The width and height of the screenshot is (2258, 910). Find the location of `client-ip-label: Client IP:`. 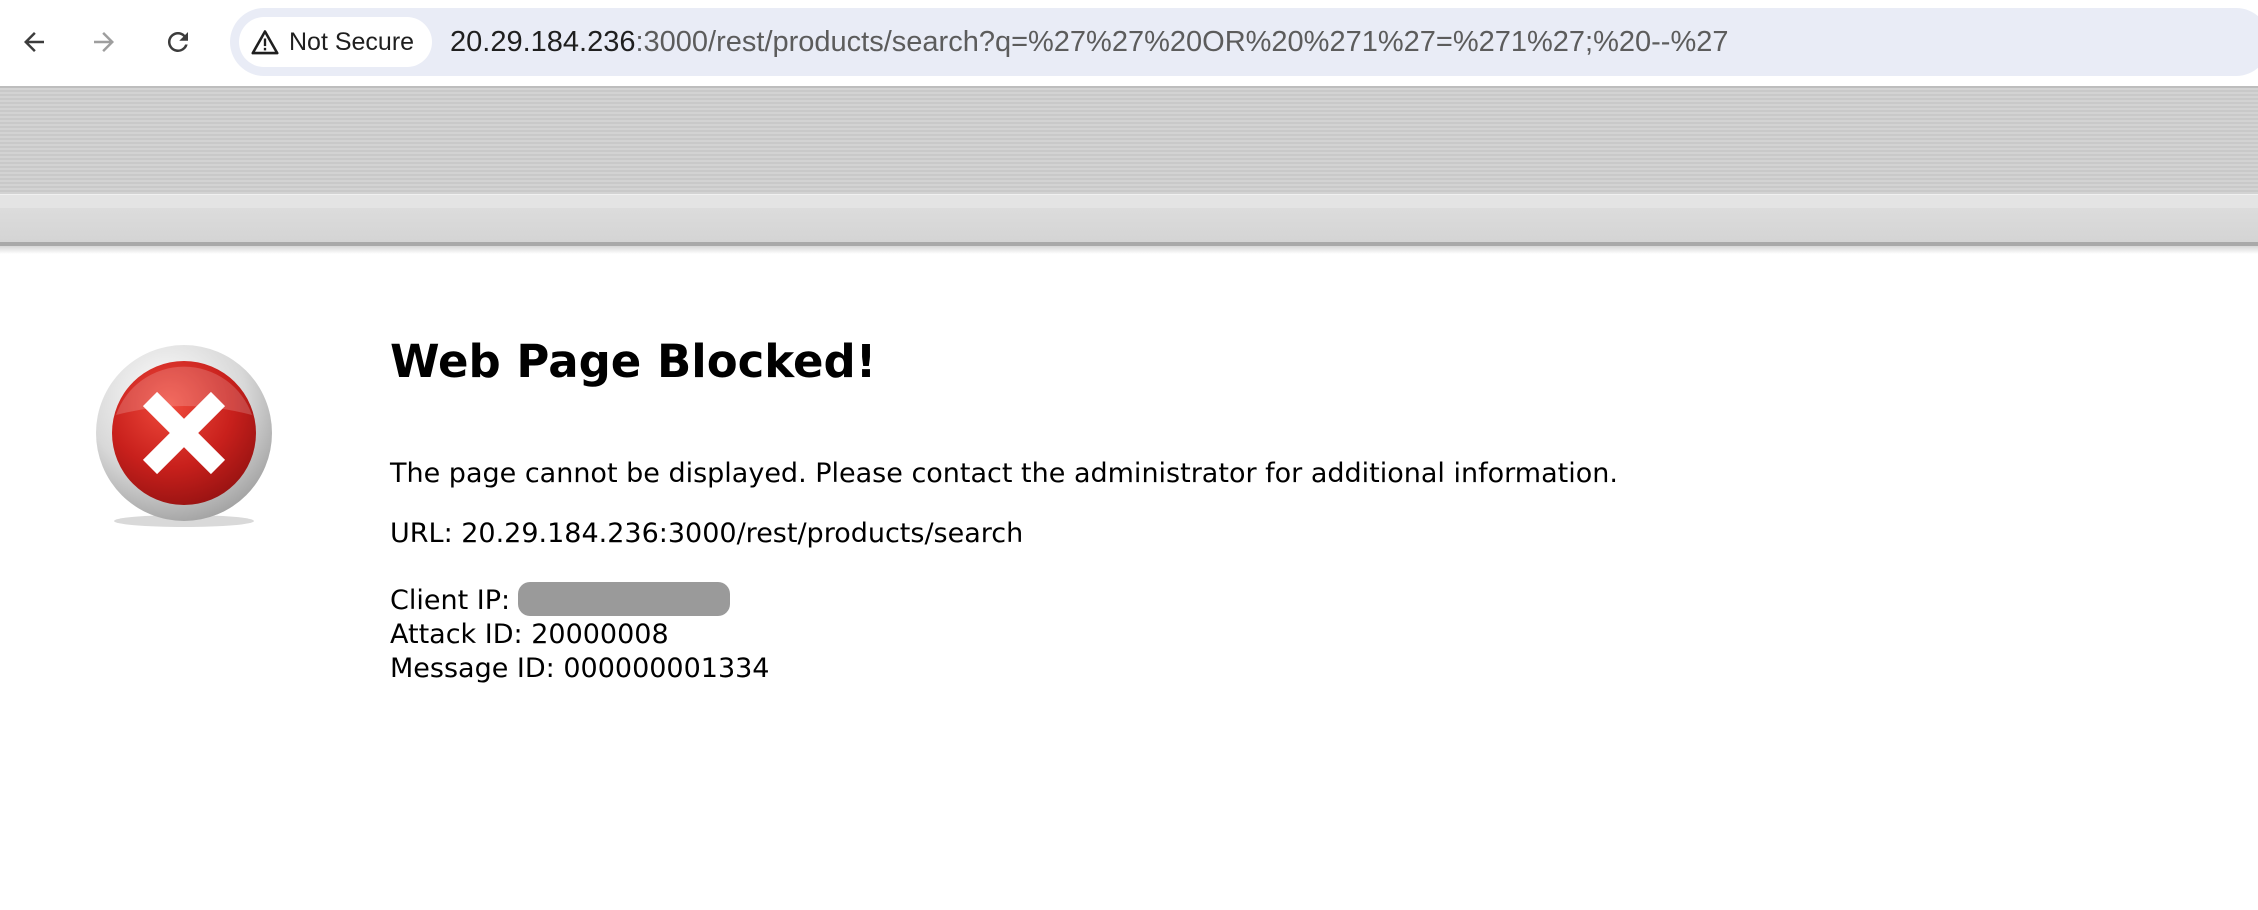

client-ip-label: Client IP: is located at coordinates (450, 600).